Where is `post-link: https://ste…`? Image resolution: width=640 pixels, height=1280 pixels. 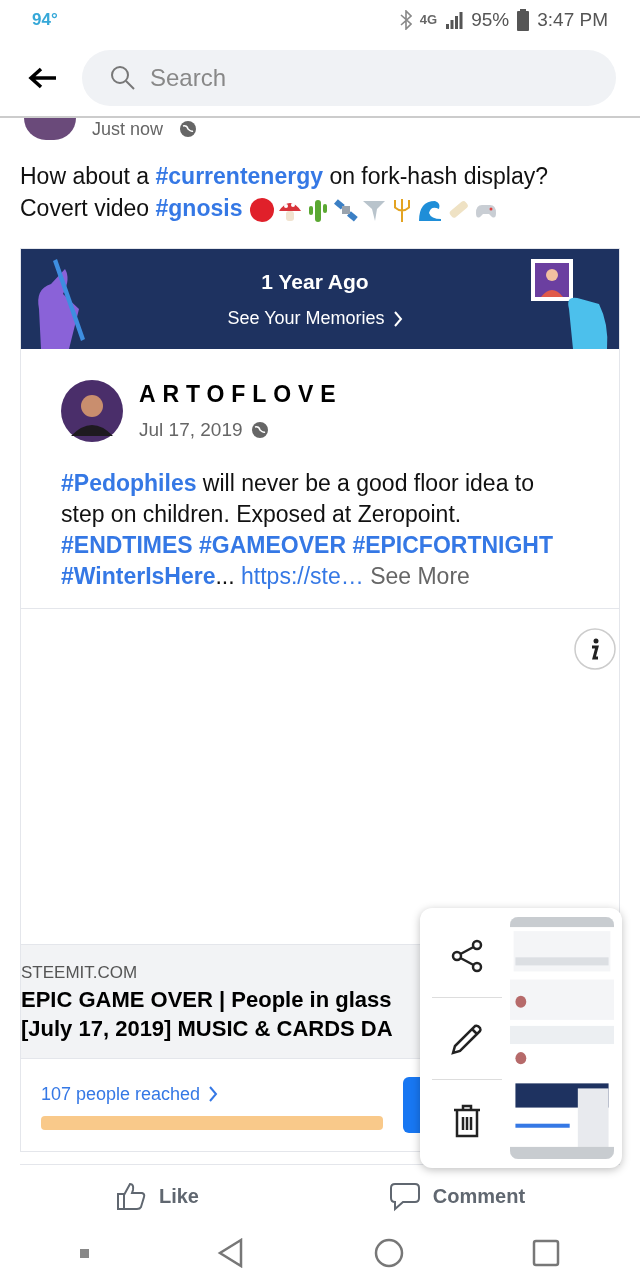
post-link: https://ste… is located at coordinates (302, 576).